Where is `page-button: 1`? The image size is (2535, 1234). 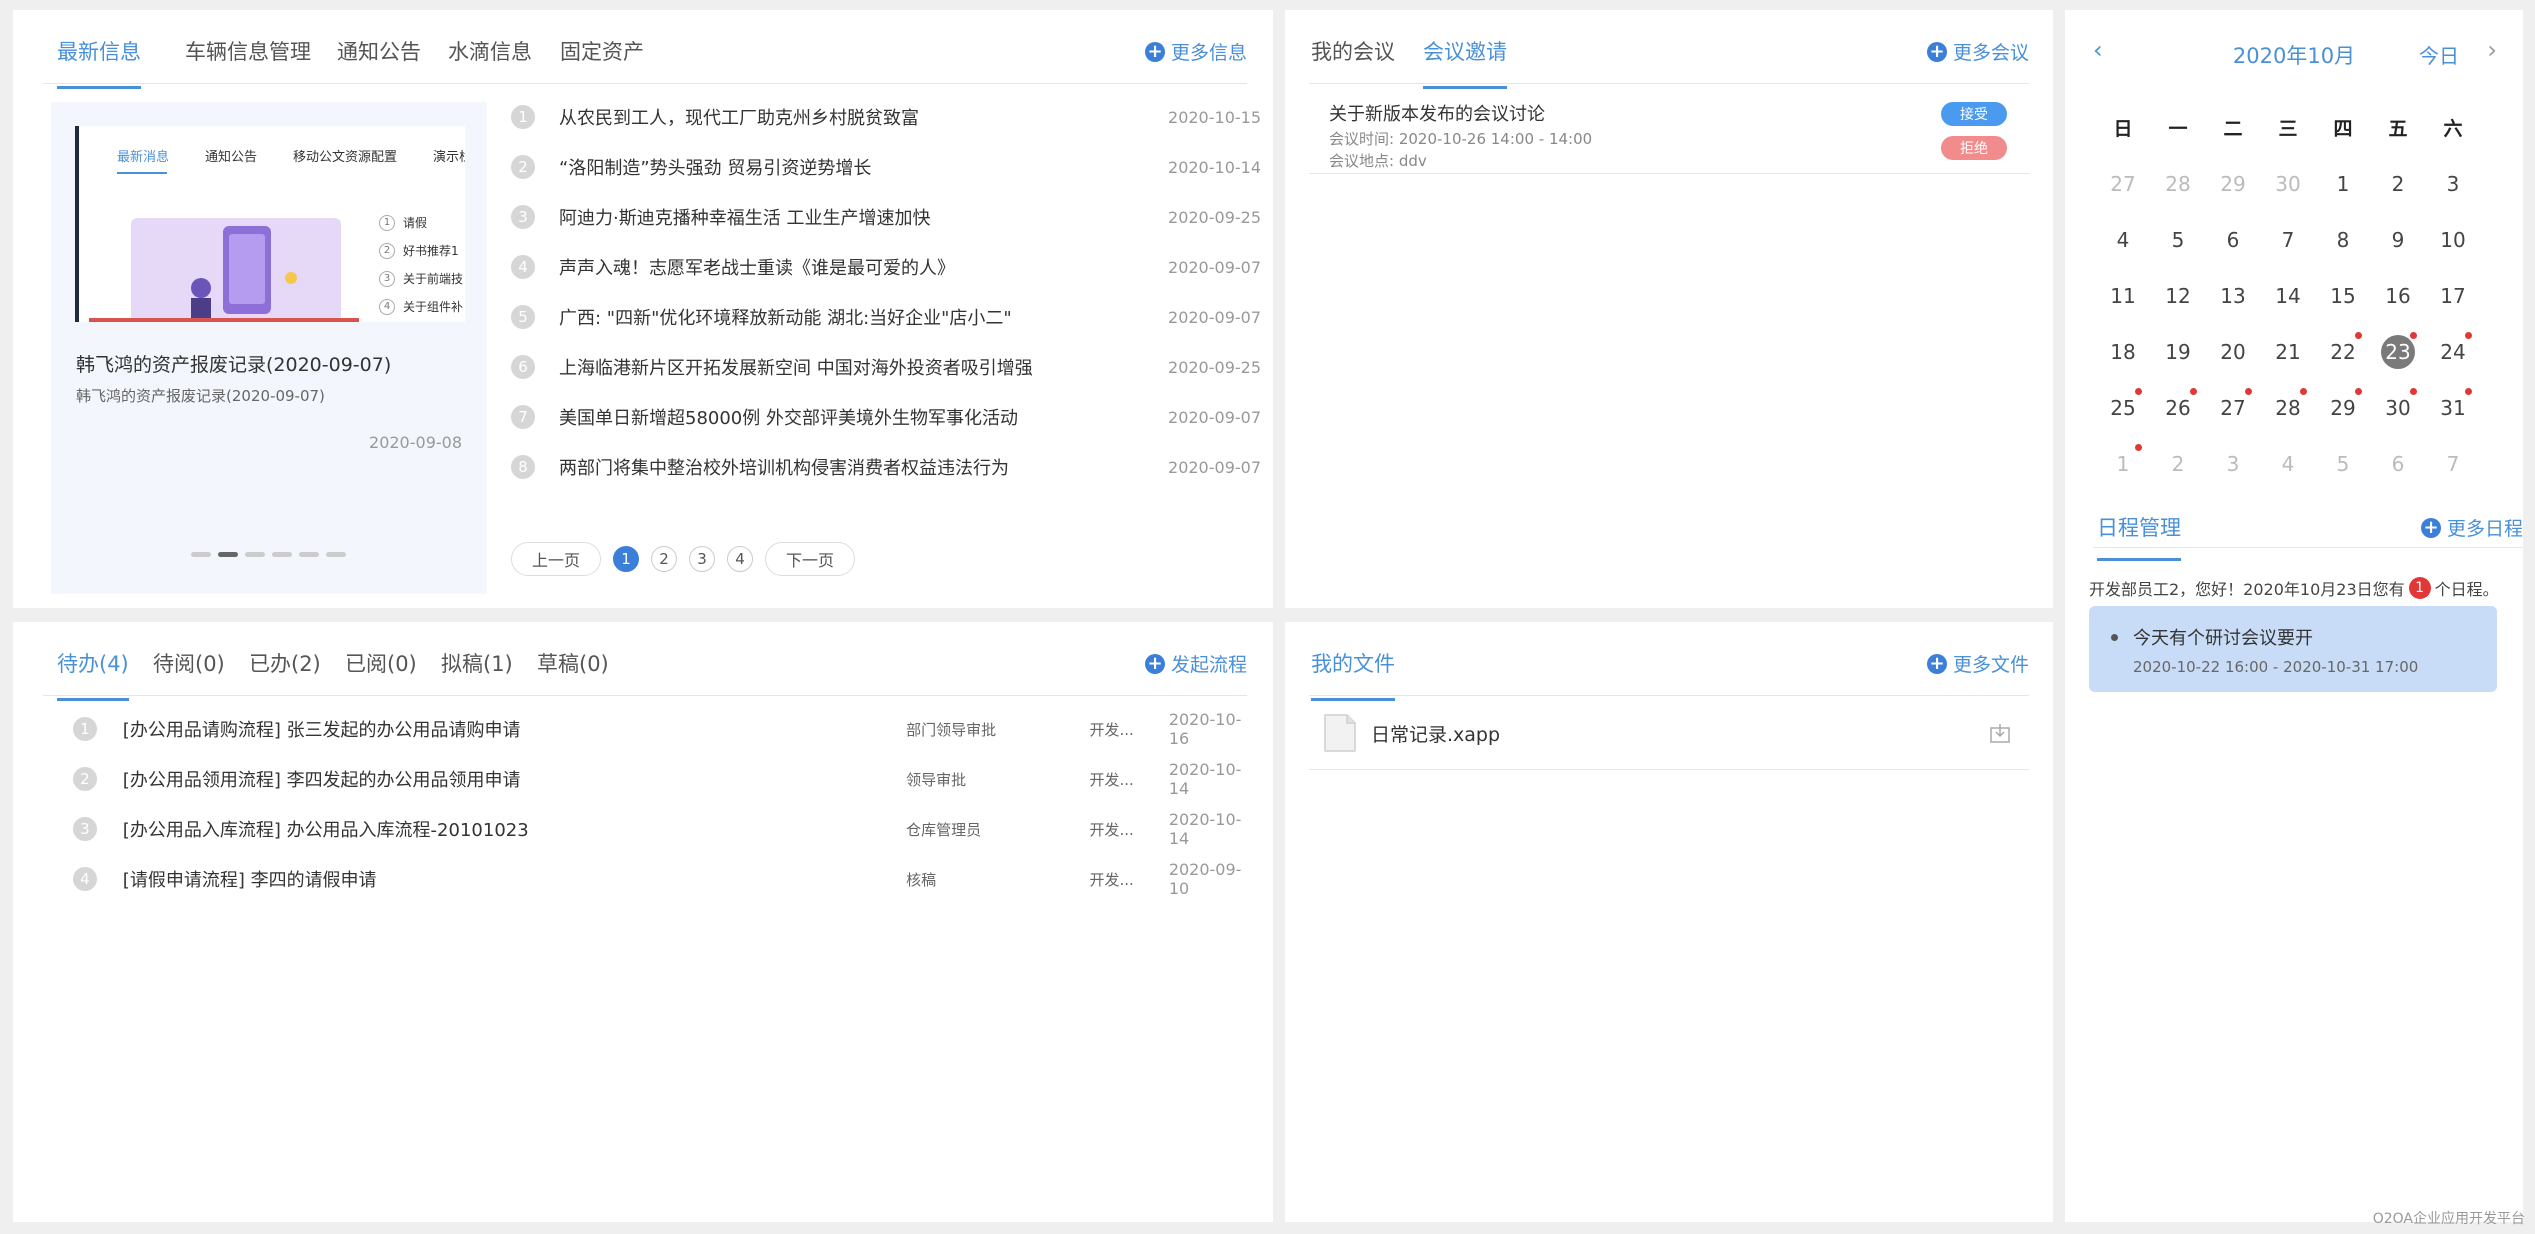 page-button: 1 is located at coordinates (626, 559).